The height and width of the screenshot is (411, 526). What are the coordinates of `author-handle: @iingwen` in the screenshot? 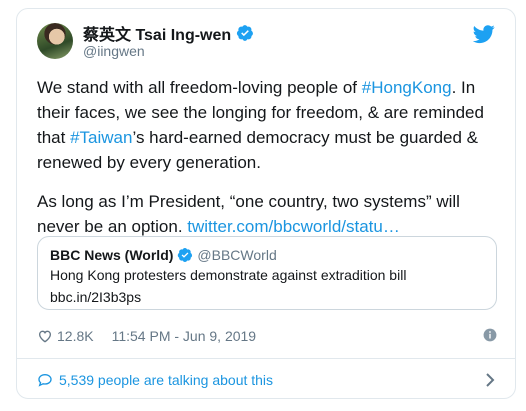 It's located at (114, 51).